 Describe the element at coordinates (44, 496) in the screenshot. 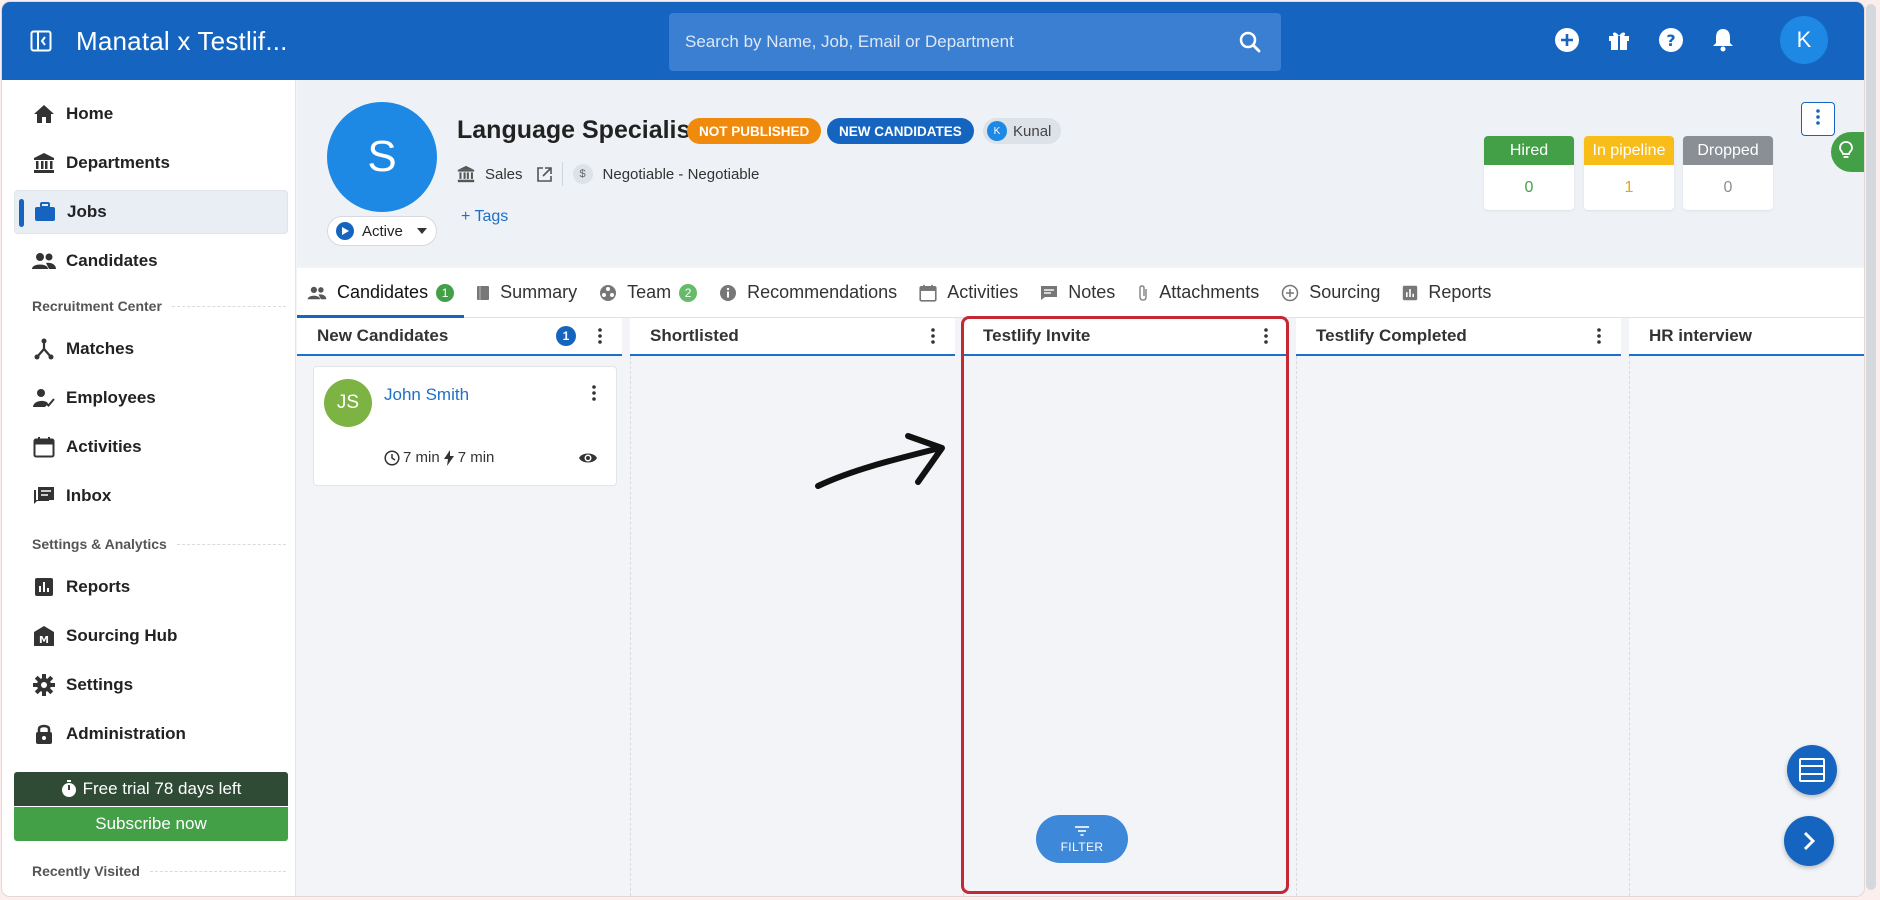

I see `inbox-icon` at that location.